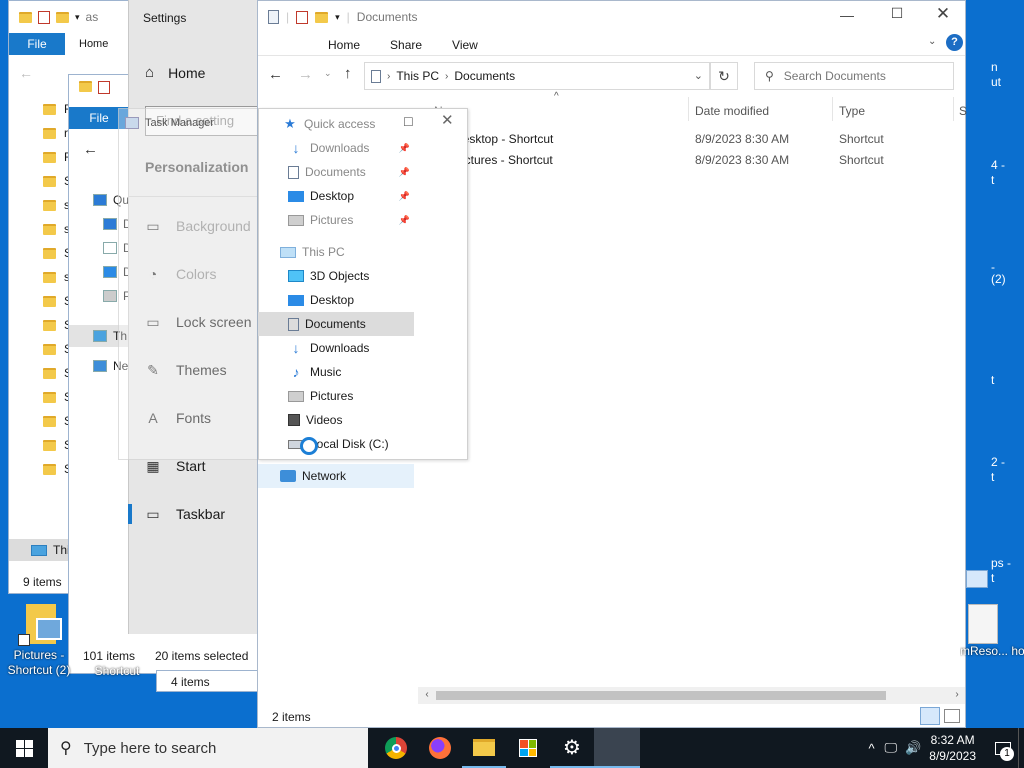  I want to click on minimize-button: —, so click(847, 15).